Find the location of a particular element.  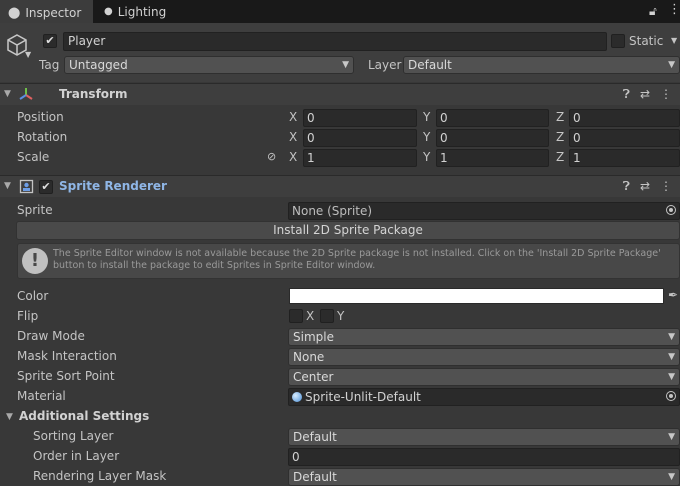

flip-x-checkbox is located at coordinates (296, 316).